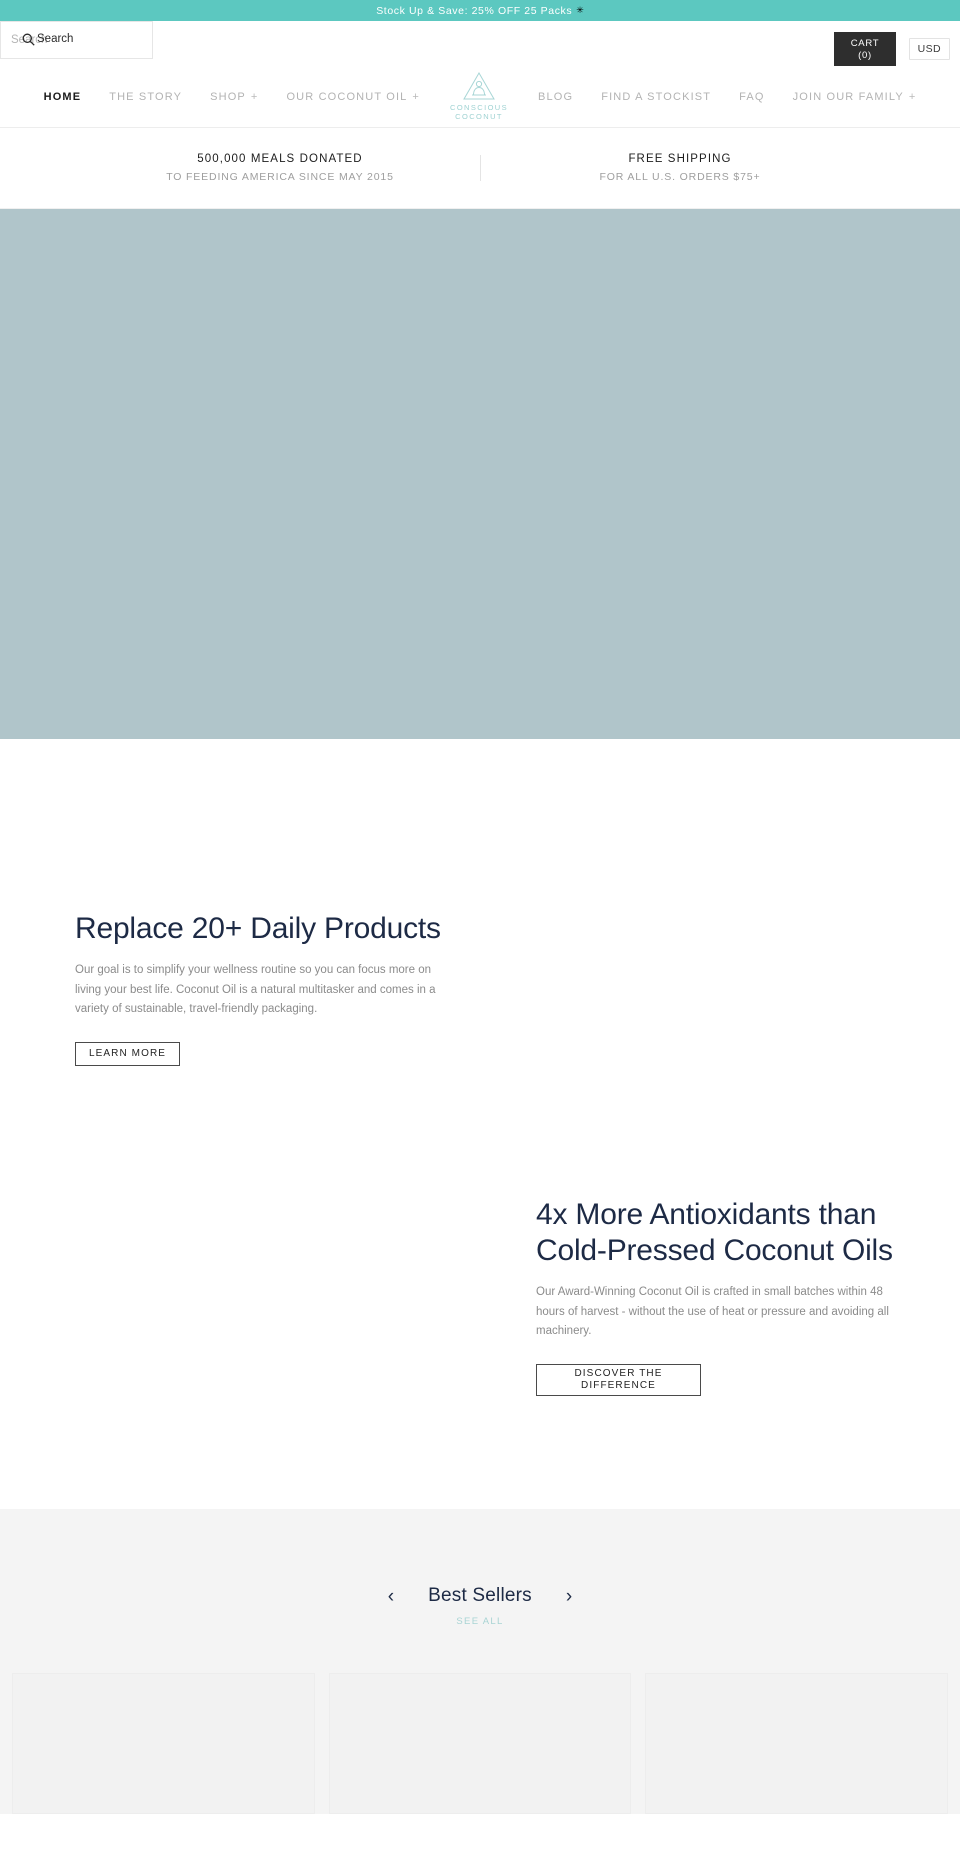 The image size is (960, 1875). I want to click on cart-button: CART (0), so click(865, 49).